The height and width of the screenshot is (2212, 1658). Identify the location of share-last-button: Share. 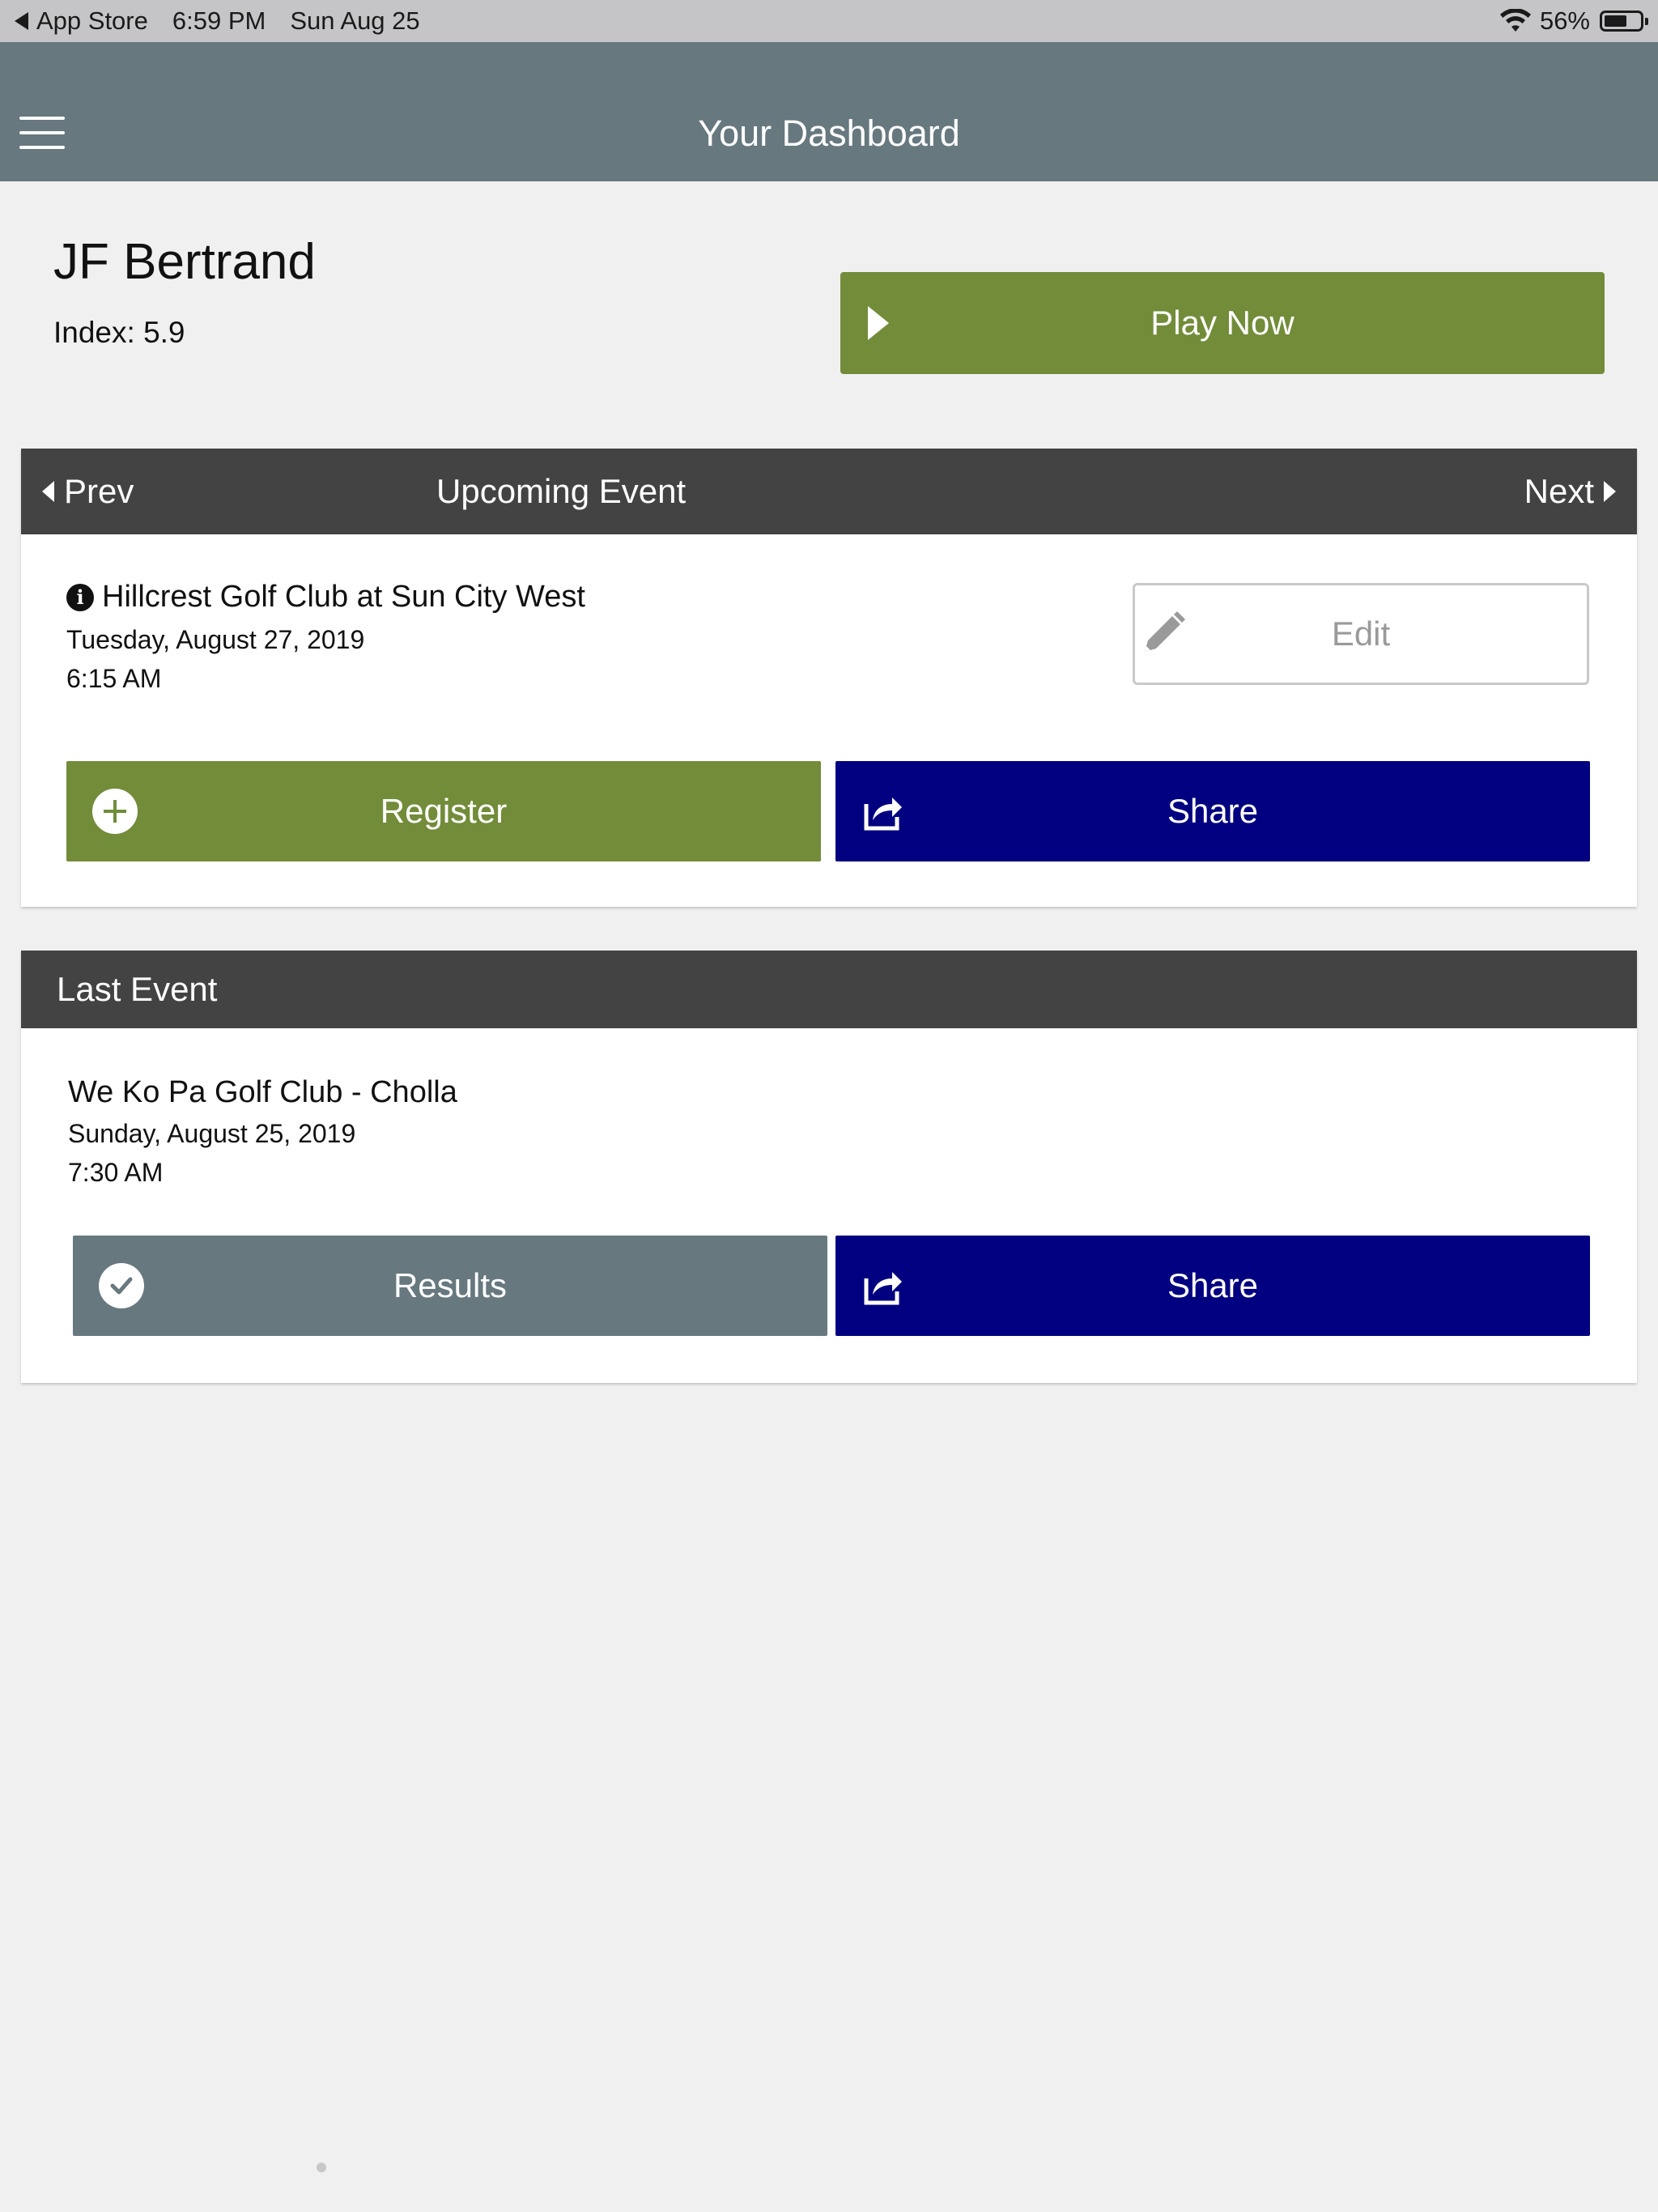
(1212, 1286).